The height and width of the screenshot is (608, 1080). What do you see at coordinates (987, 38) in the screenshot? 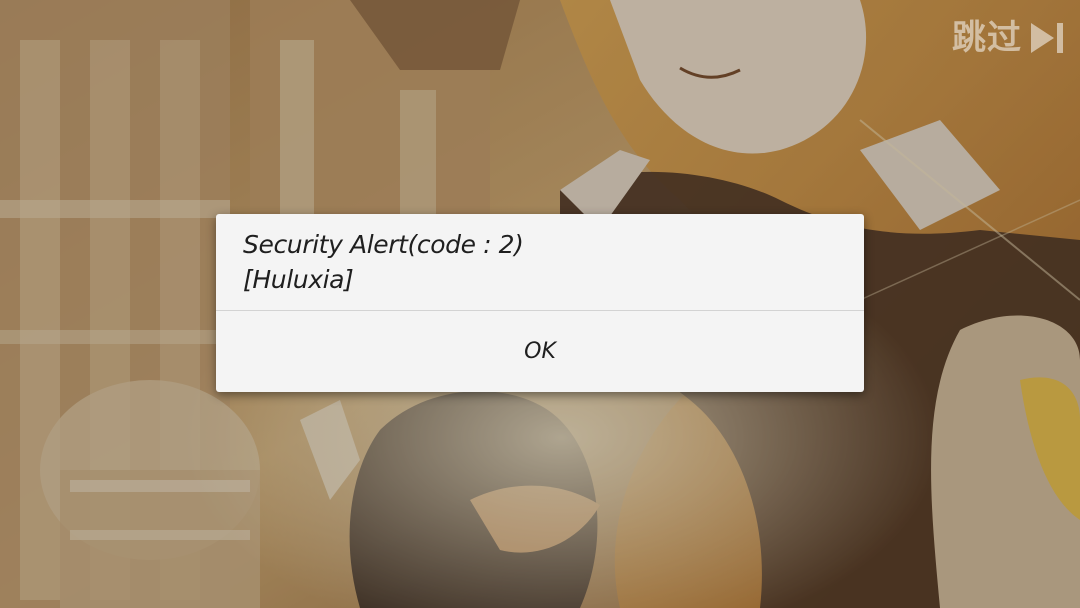
I see `skip-label: 跳过` at bounding box center [987, 38].